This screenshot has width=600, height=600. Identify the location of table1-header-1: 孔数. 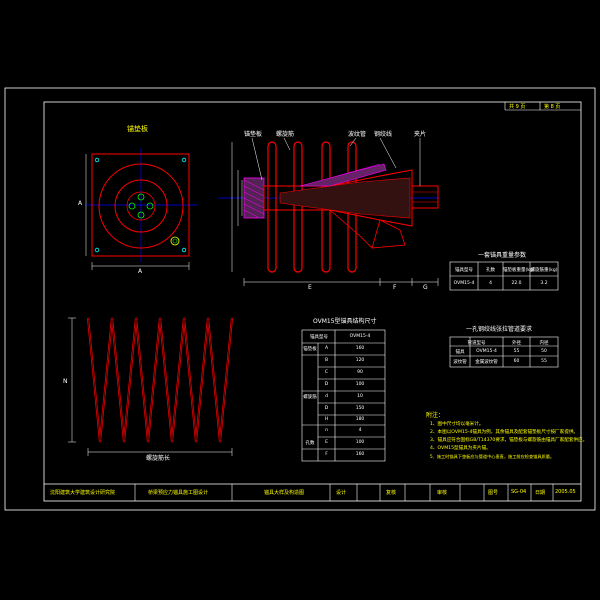
(490, 270).